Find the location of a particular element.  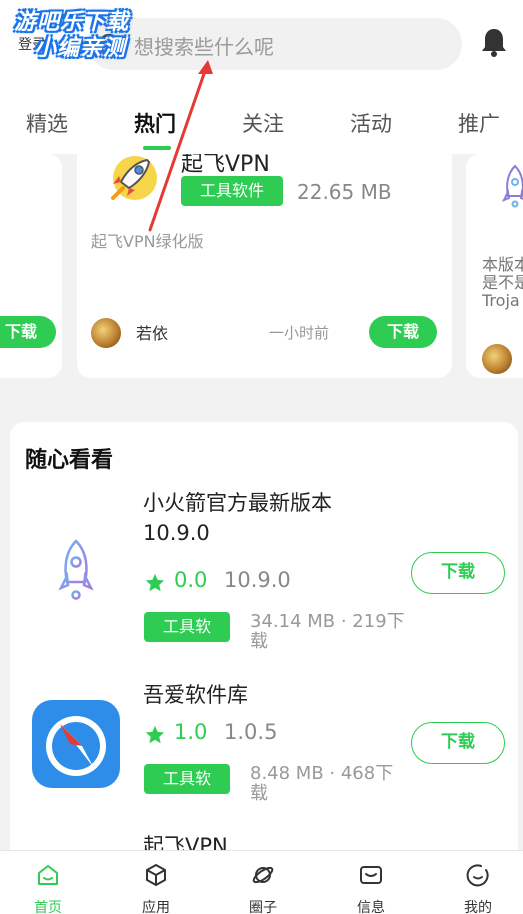

category-tabs: 精选 热门 关注 活动 推广 is located at coordinates (261, 121).